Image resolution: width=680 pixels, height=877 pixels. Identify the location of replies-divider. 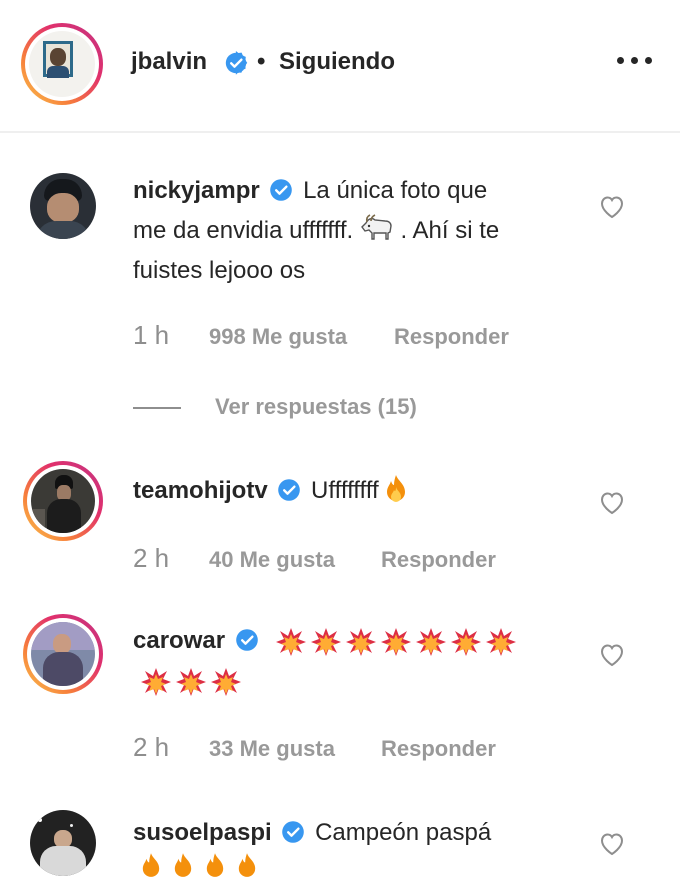
(157, 408).